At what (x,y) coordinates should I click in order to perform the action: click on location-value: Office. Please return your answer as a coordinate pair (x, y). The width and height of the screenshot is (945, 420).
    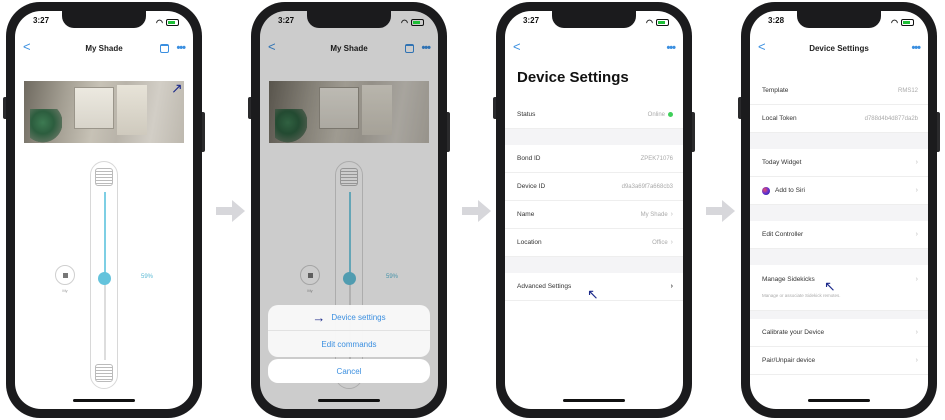
    Looking at the image, I should click on (660, 242).